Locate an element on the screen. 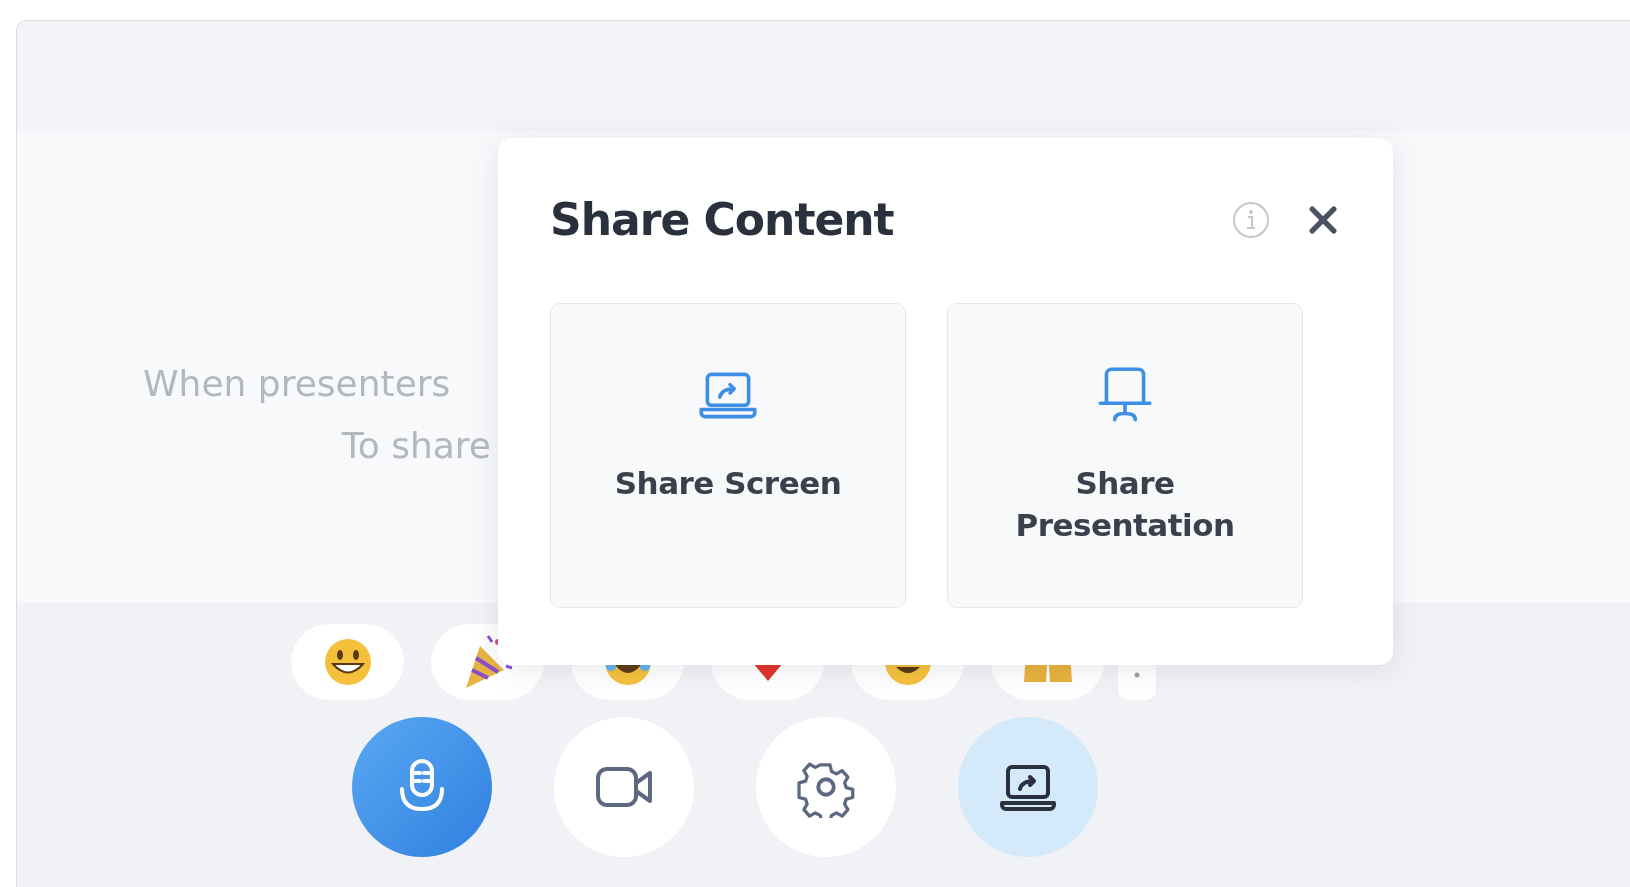  share-screen-card: Share Screen is located at coordinates (728, 455).